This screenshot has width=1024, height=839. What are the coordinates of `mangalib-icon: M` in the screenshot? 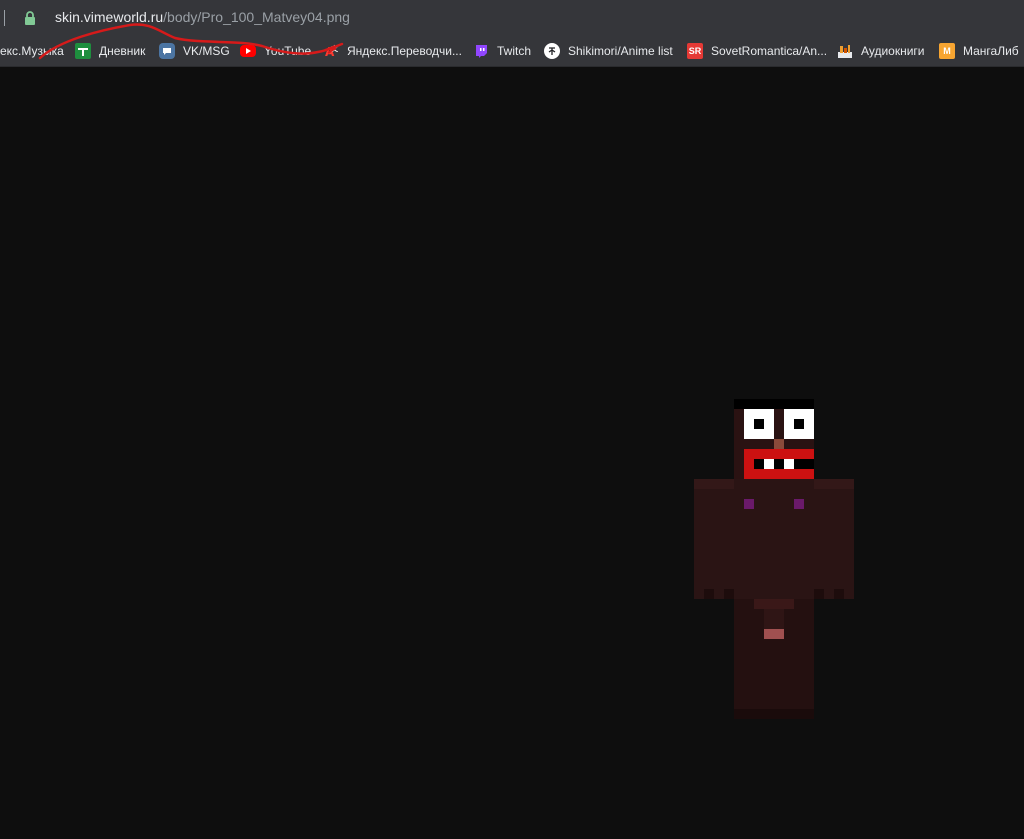 It's located at (947, 51).